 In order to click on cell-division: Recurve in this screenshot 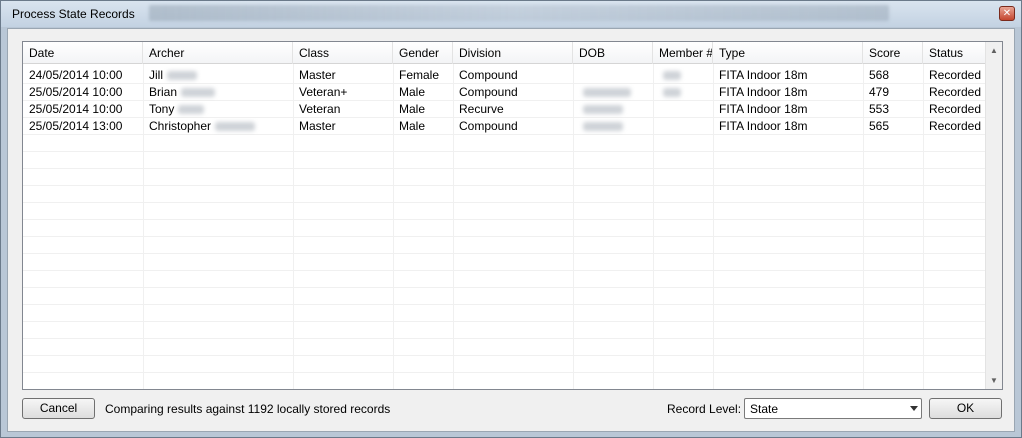, I will do `click(481, 109)`.